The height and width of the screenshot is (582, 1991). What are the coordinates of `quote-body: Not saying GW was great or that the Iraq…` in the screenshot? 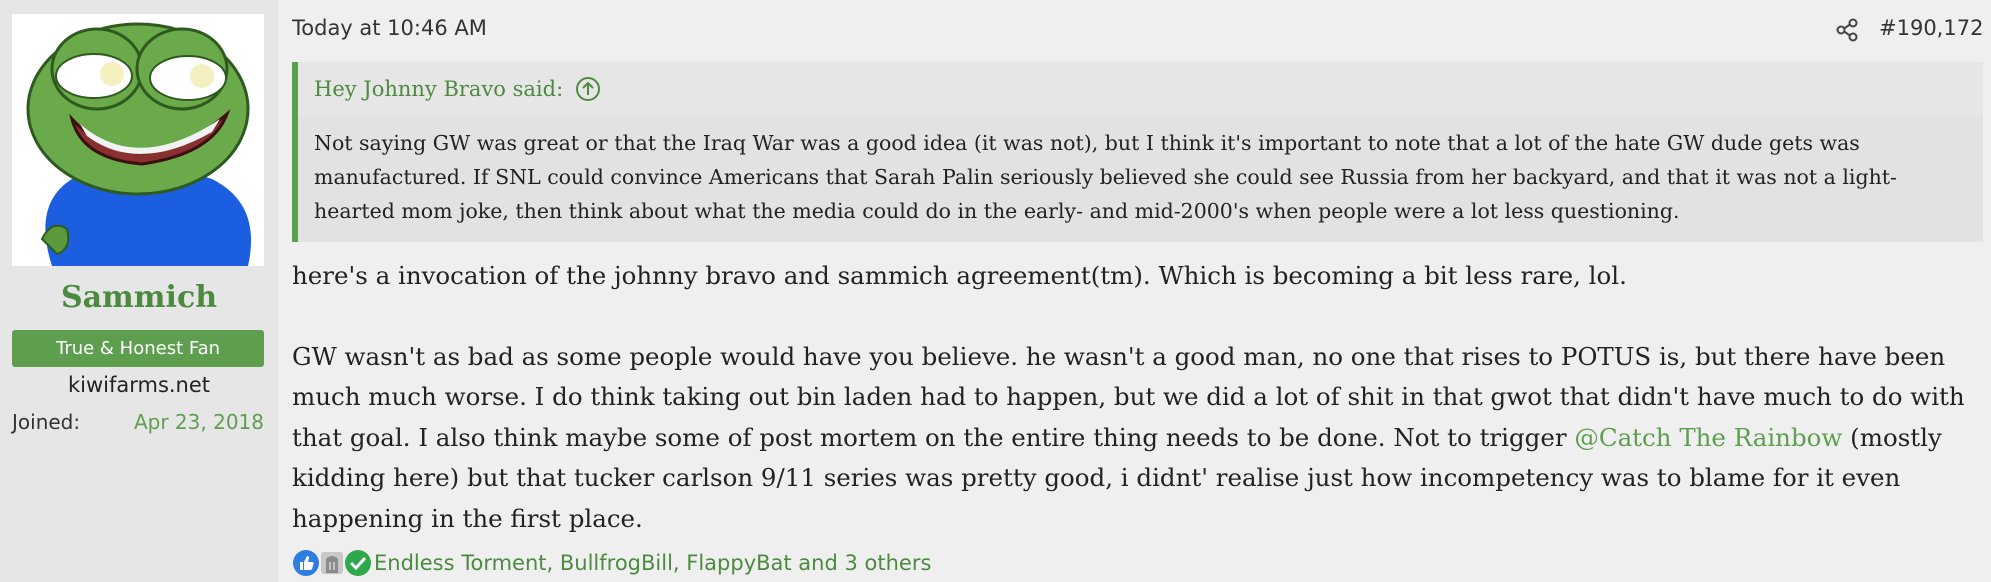 It's located at (1105, 177).